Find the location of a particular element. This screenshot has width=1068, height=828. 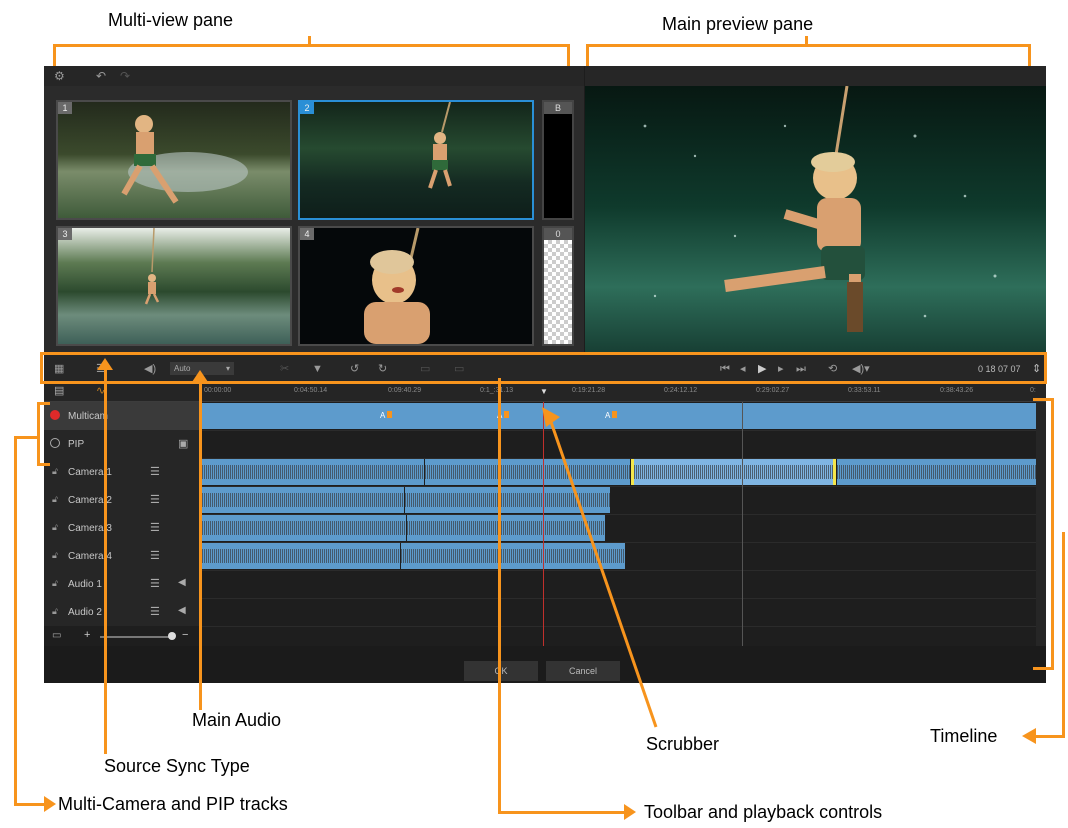

main-preview-pane is located at coordinates (815, 220).